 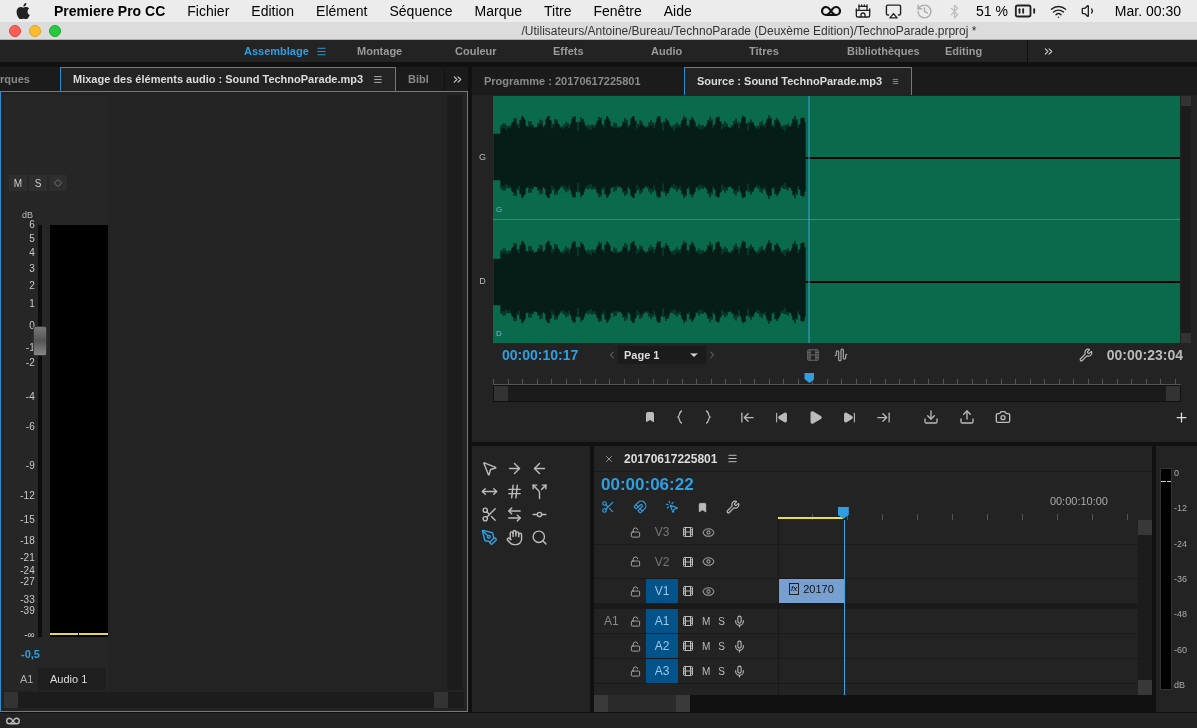 I want to click on track-target: V2, so click(x=662, y=561).